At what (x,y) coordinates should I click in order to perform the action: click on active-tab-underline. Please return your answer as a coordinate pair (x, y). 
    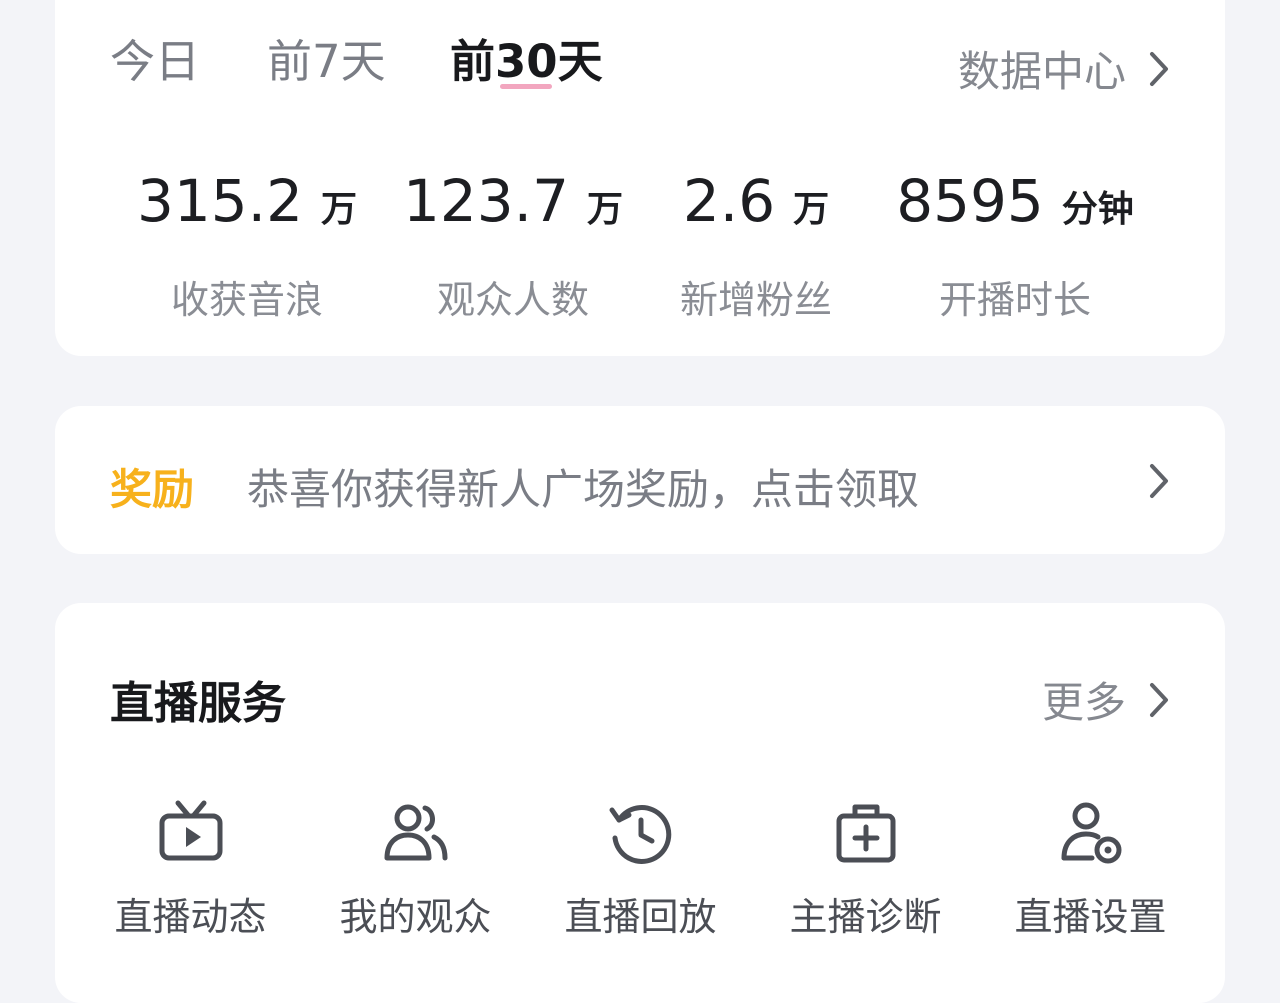
    Looking at the image, I should click on (526, 86).